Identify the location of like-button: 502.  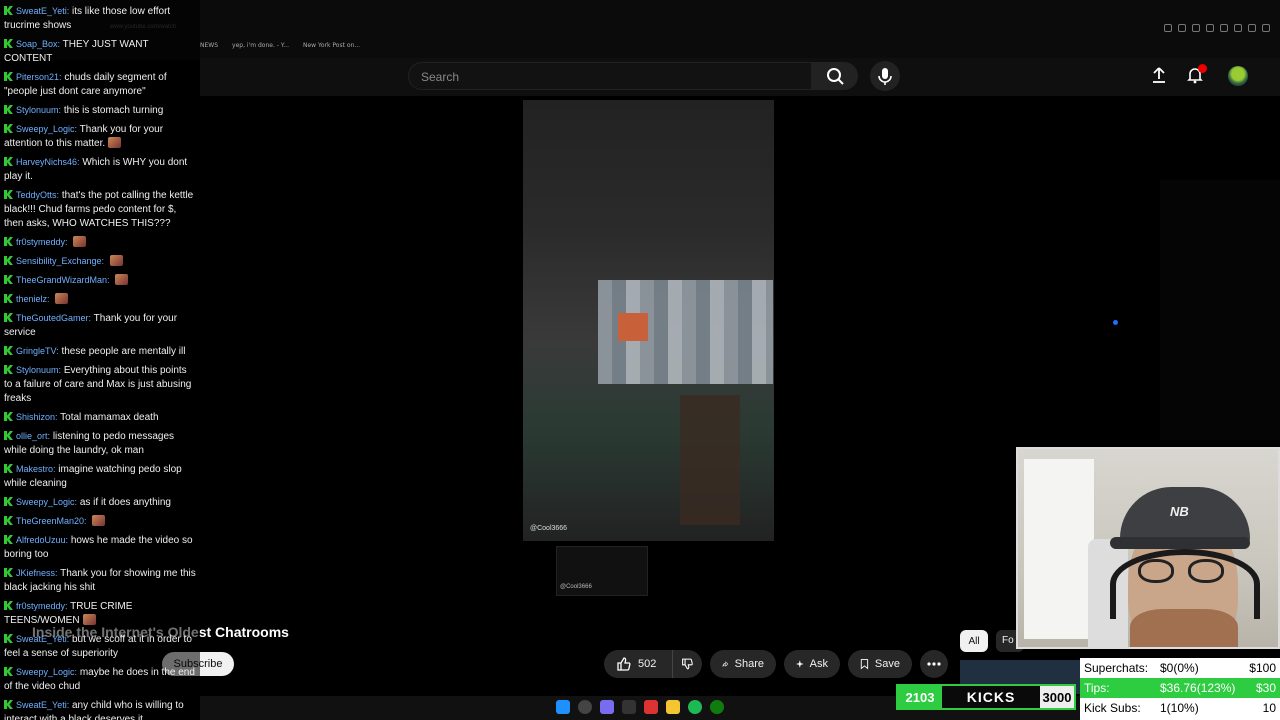
(638, 664).